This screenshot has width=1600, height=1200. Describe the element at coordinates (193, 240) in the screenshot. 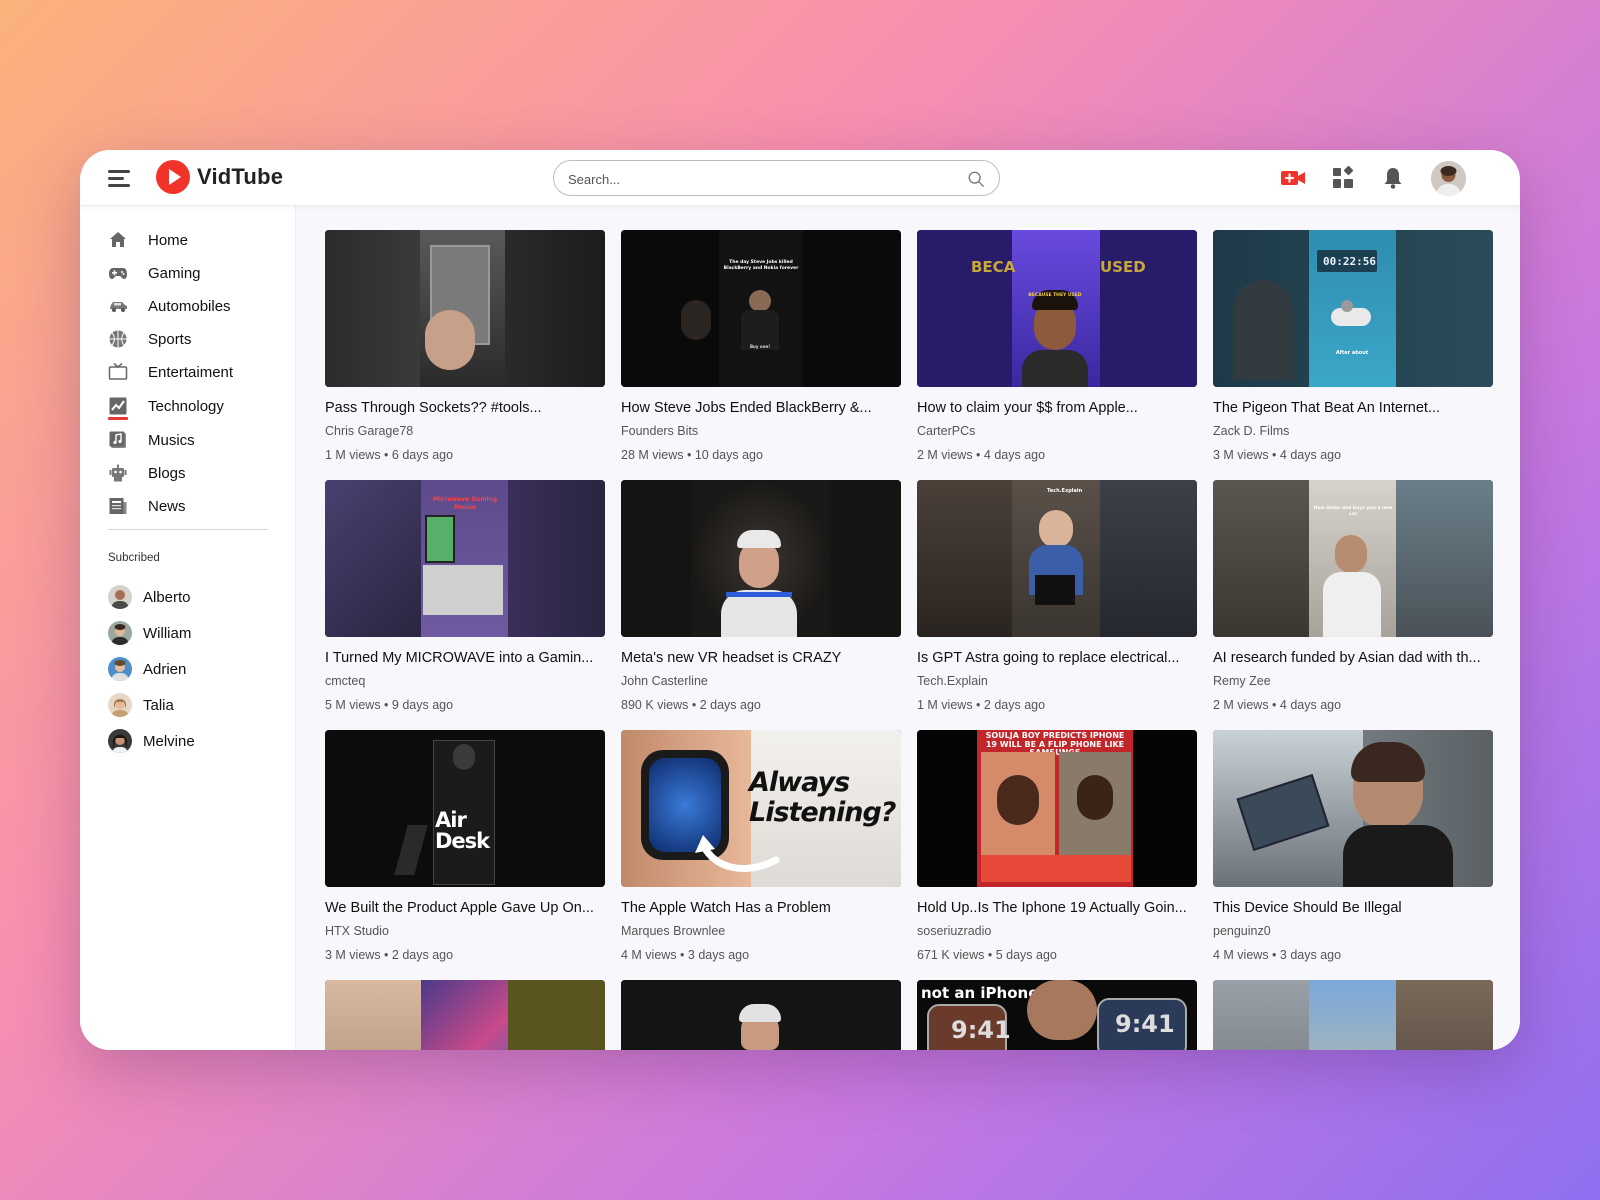

I see `sidebar-item-home: Home` at that location.